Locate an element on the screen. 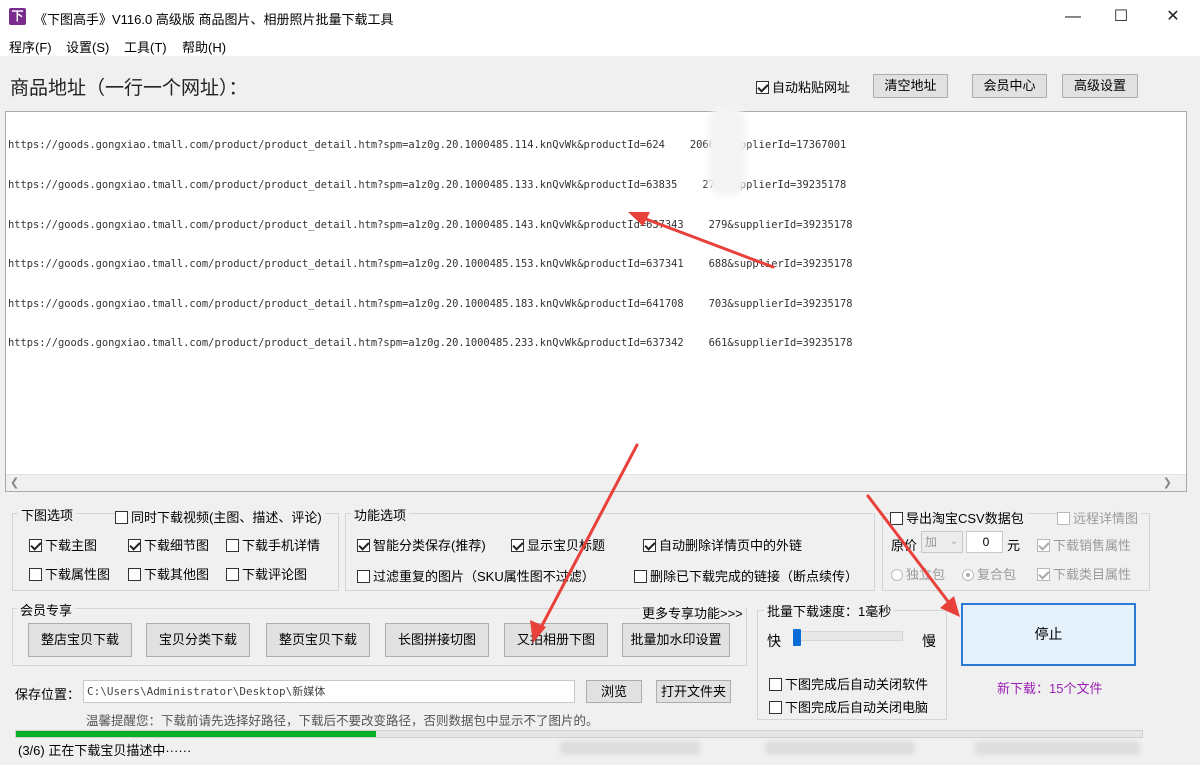  checkbox-label: 下图完成后自动关闭软件 is located at coordinates (857, 684).